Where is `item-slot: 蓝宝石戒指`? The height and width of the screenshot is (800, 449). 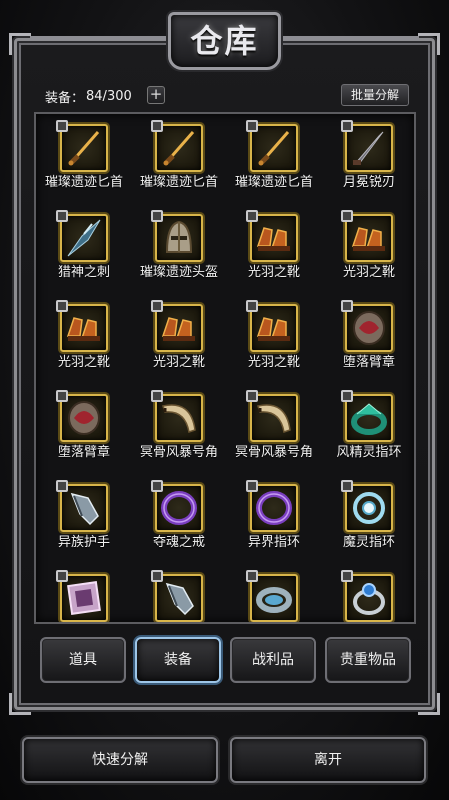
item-slot: 蓝宝石戒指 is located at coordinates (367, 594).